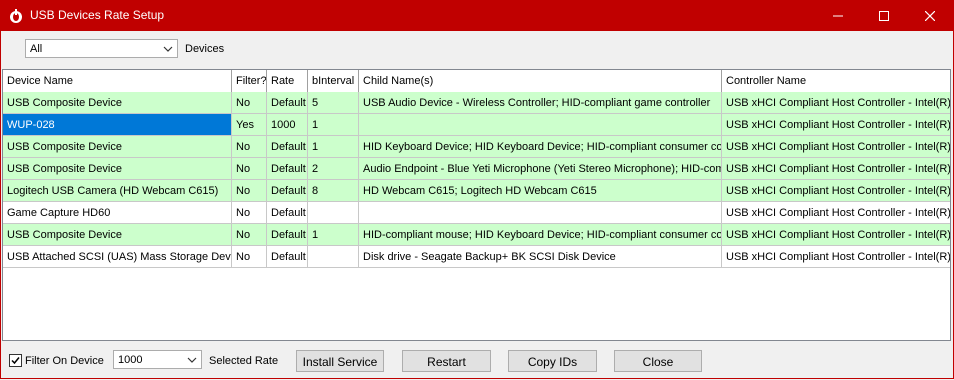 The width and height of the screenshot is (954, 380). What do you see at coordinates (249, 125) in the screenshot?
I see `cell-filter: Yes` at bounding box center [249, 125].